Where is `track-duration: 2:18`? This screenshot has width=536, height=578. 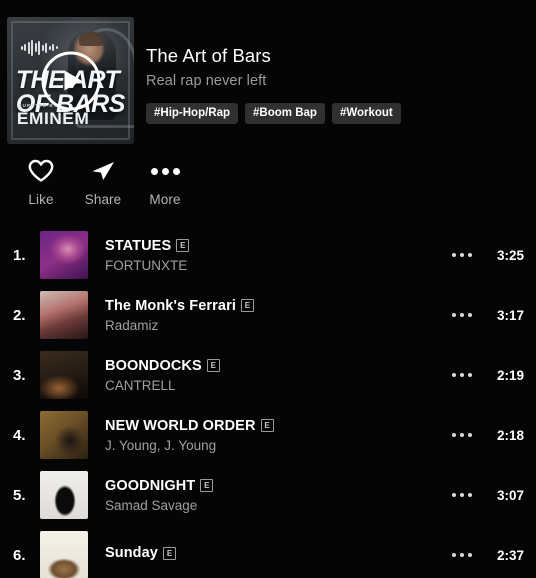
track-duration: 2:18 is located at coordinates (510, 435).